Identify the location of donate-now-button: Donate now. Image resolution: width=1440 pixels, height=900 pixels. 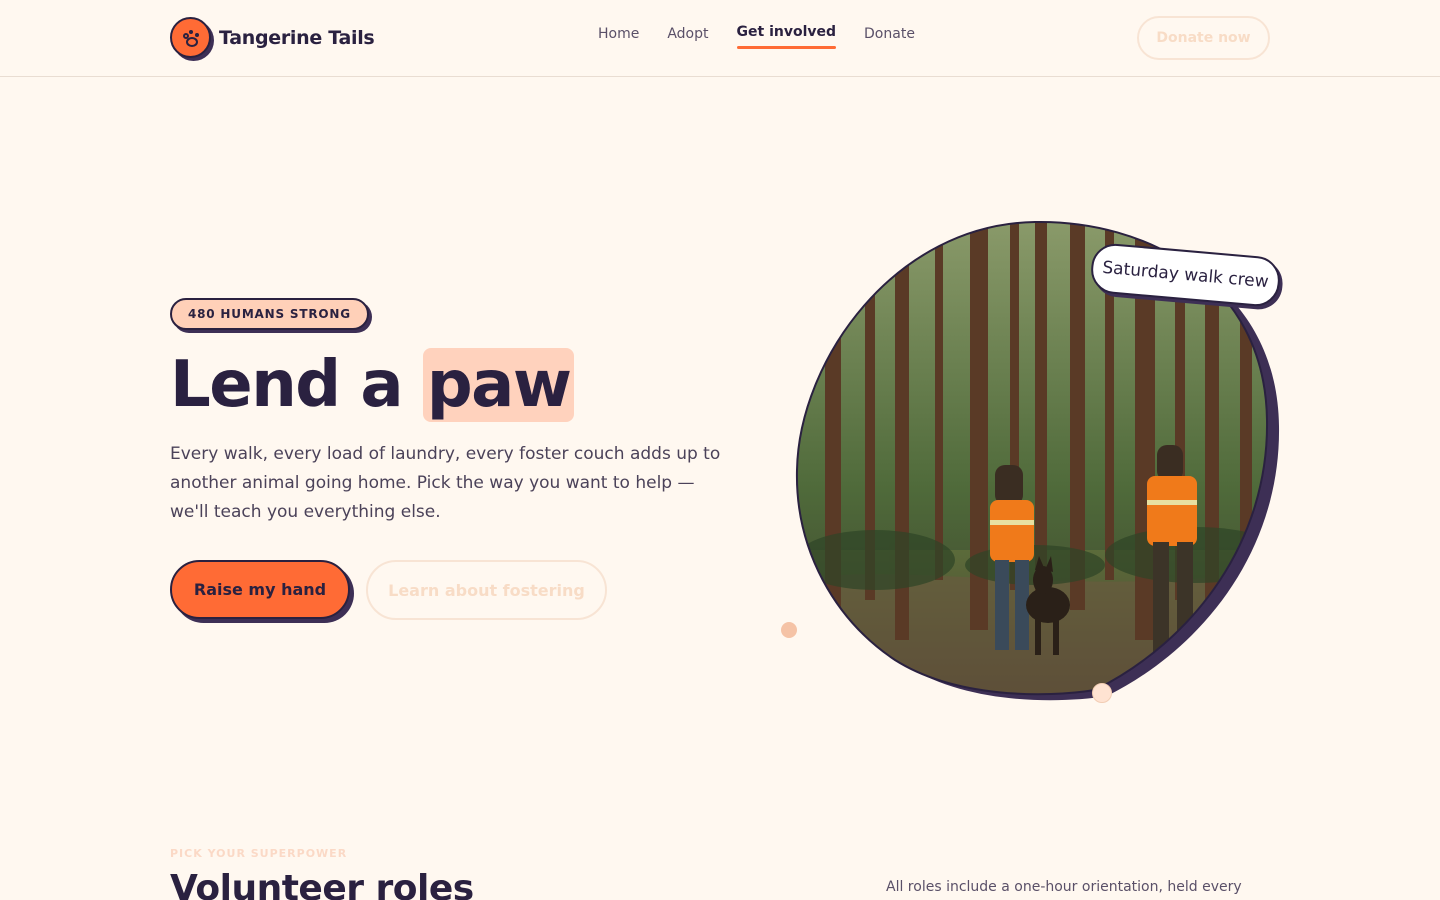
(1203, 38).